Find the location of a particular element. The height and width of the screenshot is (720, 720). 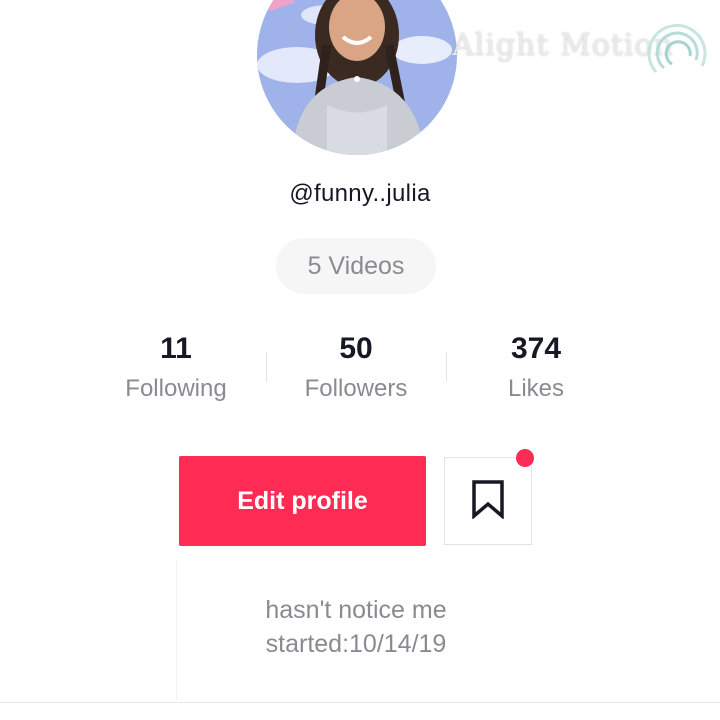

notification-dot is located at coordinates (525, 458).